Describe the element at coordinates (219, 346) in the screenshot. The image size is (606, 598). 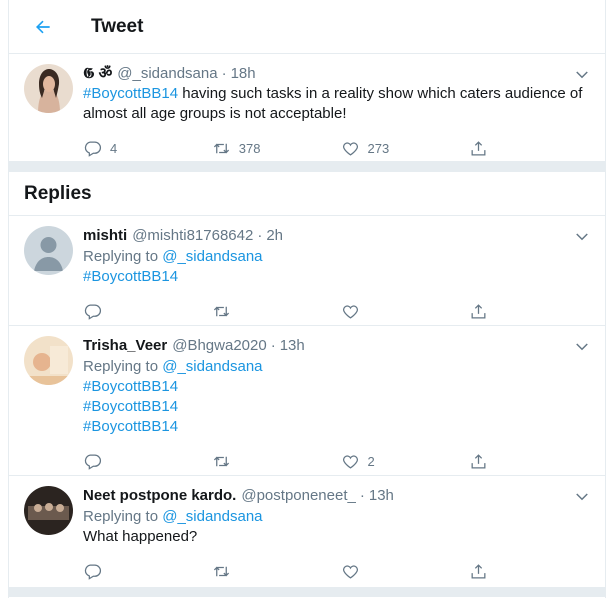
I see `author-handle: @Bhgwa2020` at that location.